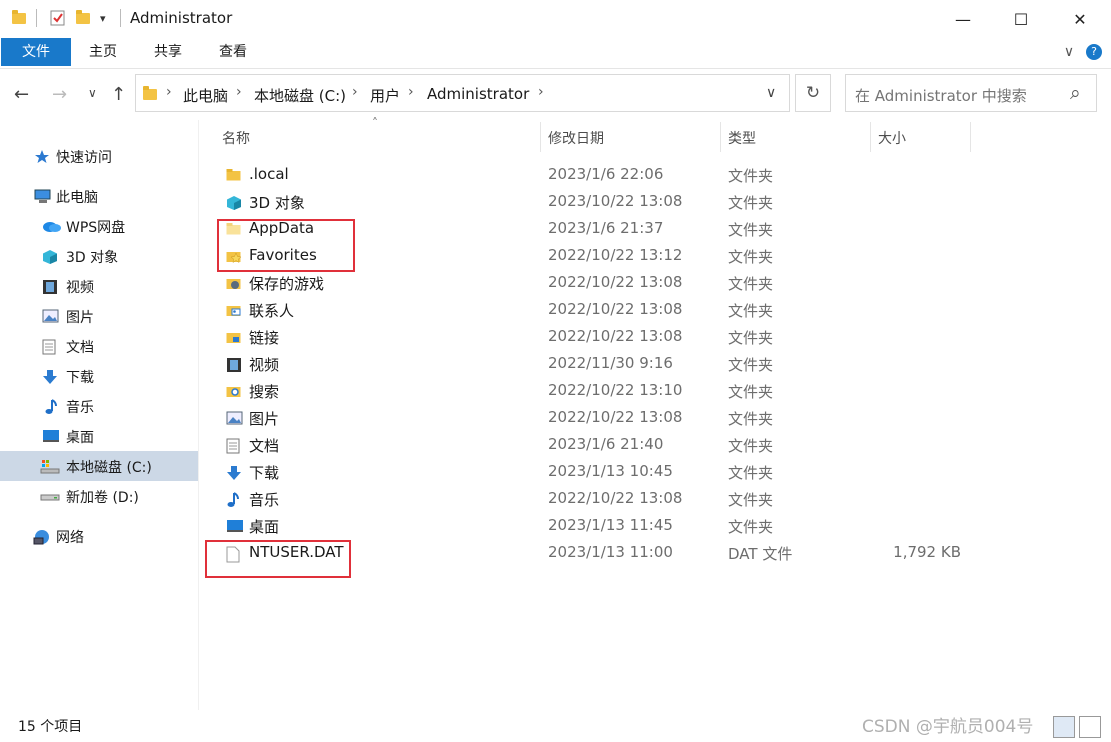  What do you see at coordinates (99, 536) in the screenshot?
I see `sidebar-item-network: 网络` at bounding box center [99, 536].